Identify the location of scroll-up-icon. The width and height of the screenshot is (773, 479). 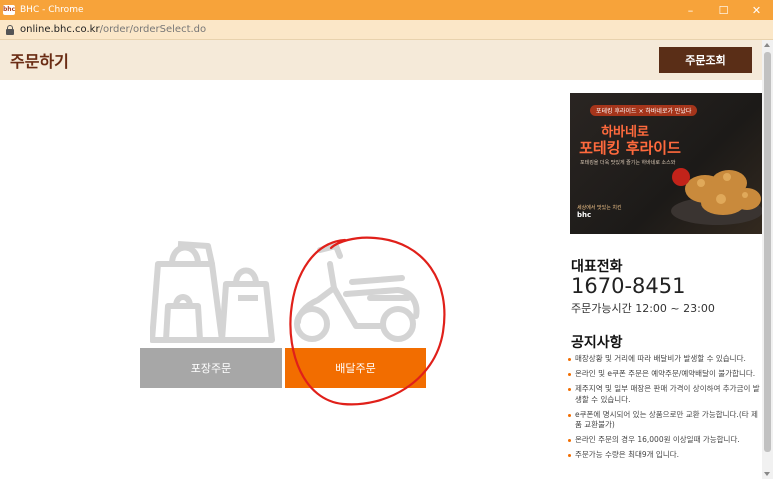
(767, 45).